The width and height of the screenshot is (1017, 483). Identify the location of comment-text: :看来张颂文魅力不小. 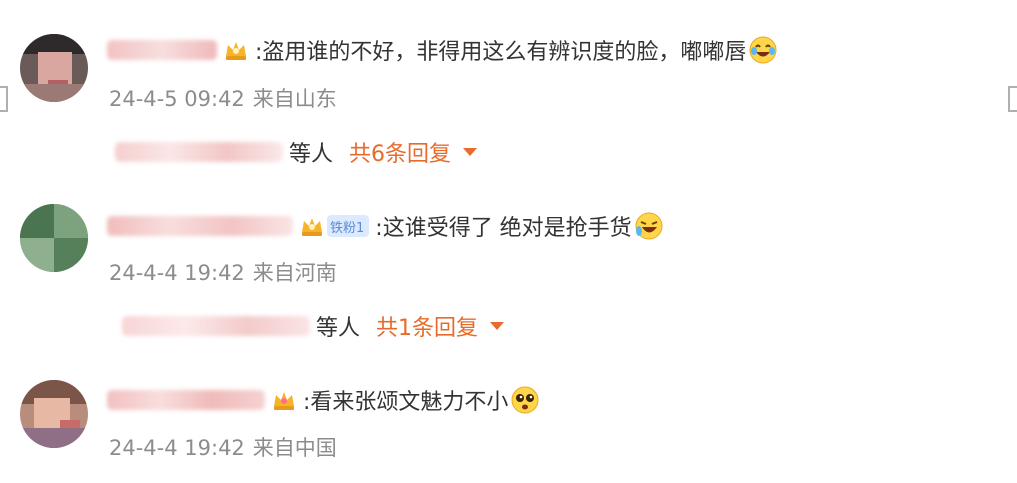
(406, 402).